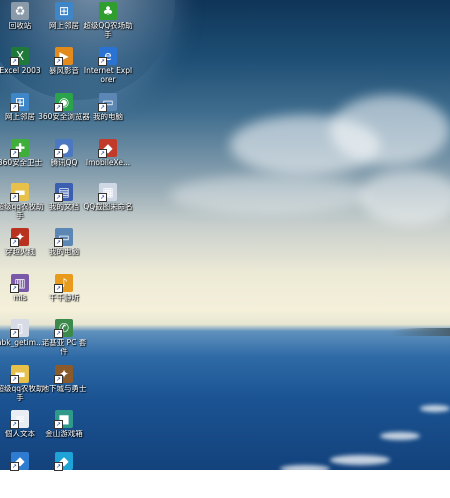 The height and width of the screenshot is (498, 450). What do you see at coordinates (107, 56) in the screenshot?
I see `ie-icon: e ↗` at bounding box center [107, 56].